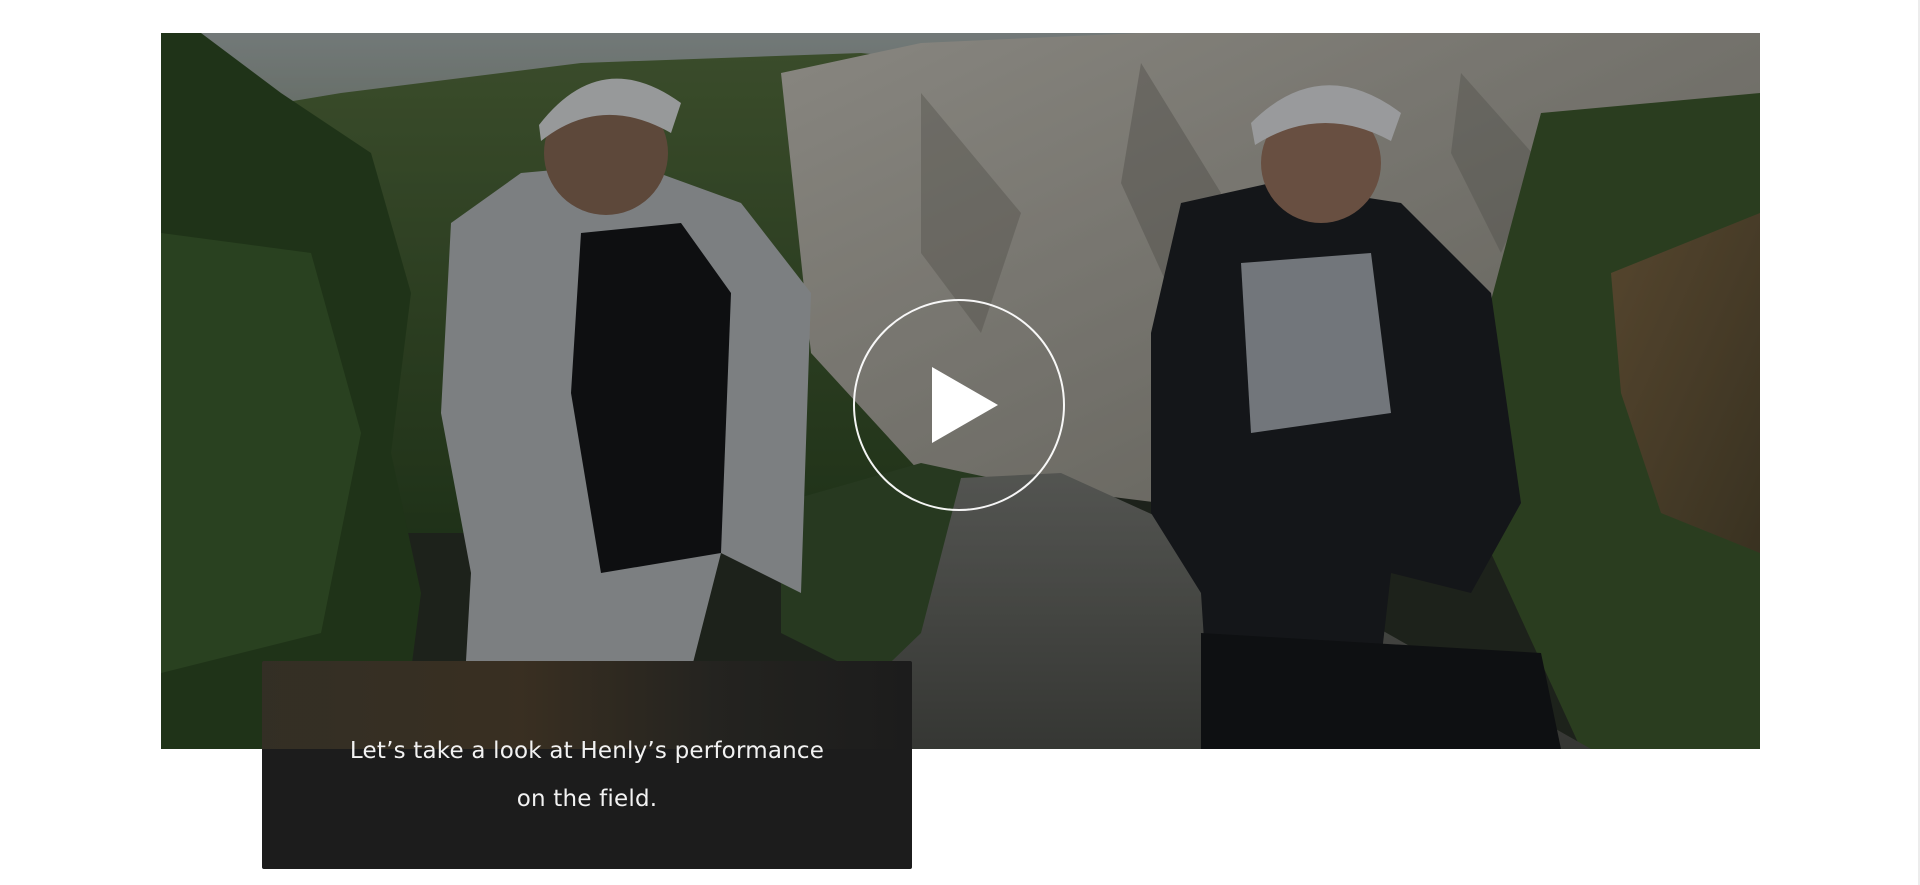 This screenshot has width=1920, height=885. I want to click on play-button, so click(959, 405).